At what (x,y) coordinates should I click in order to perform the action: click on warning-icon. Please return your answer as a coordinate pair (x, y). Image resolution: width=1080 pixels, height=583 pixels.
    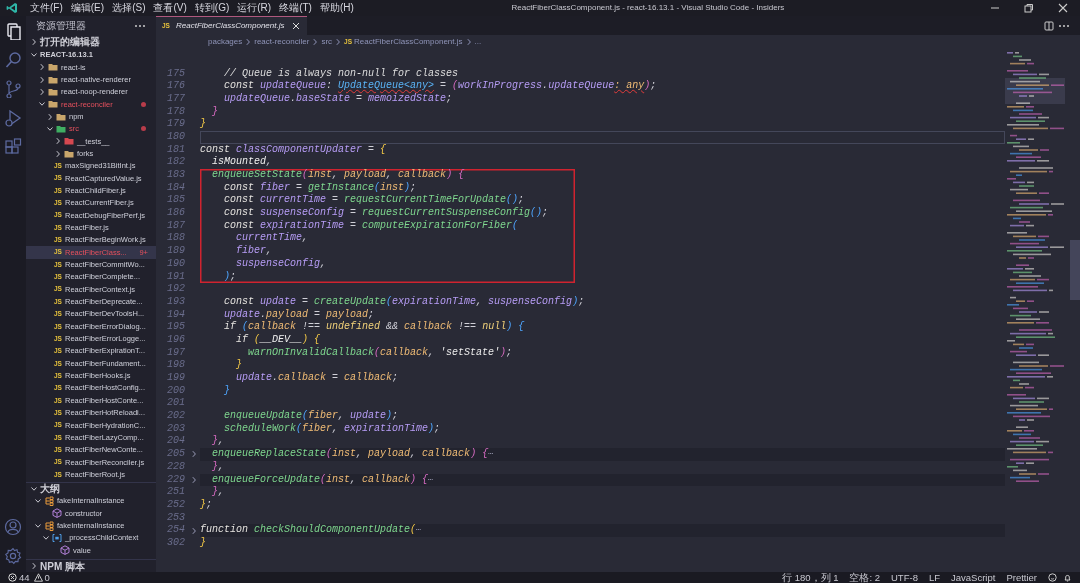
    Looking at the image, I should click on (38, 577).